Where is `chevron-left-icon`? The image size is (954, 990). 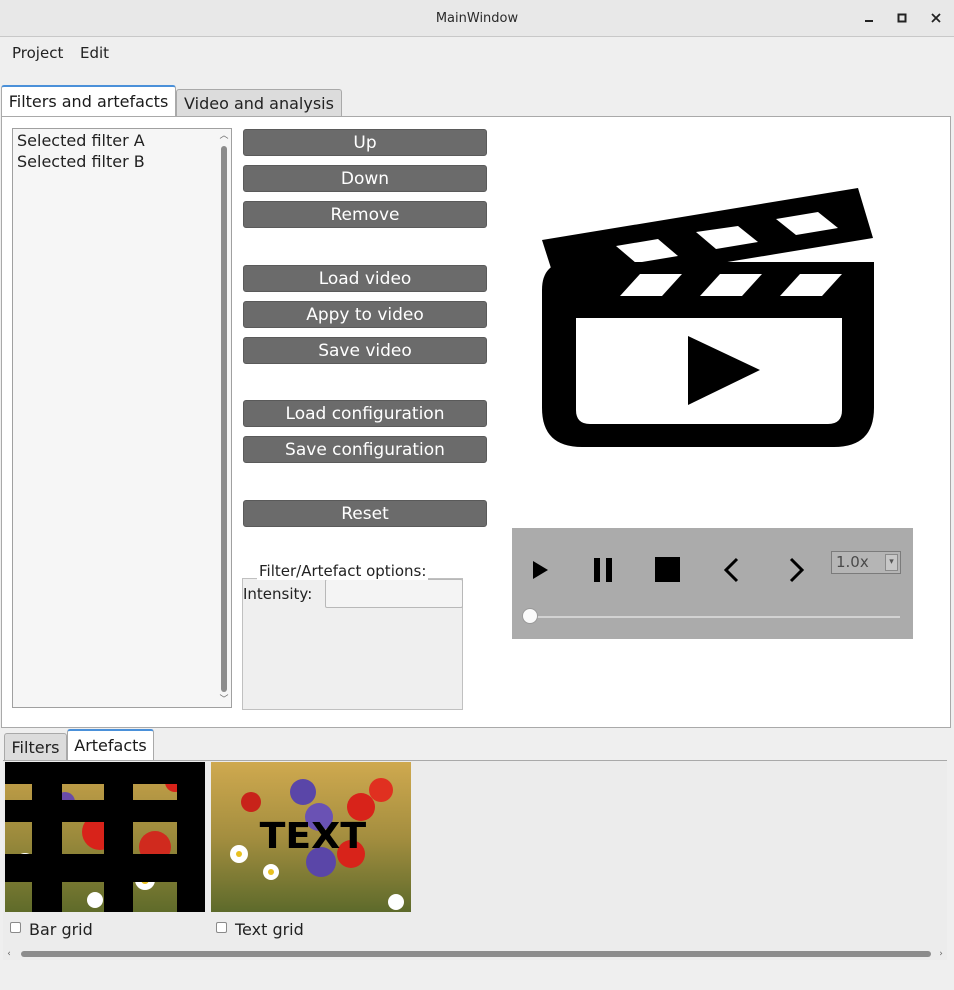 chevron-left-icon is located at coordinates (731, 570).